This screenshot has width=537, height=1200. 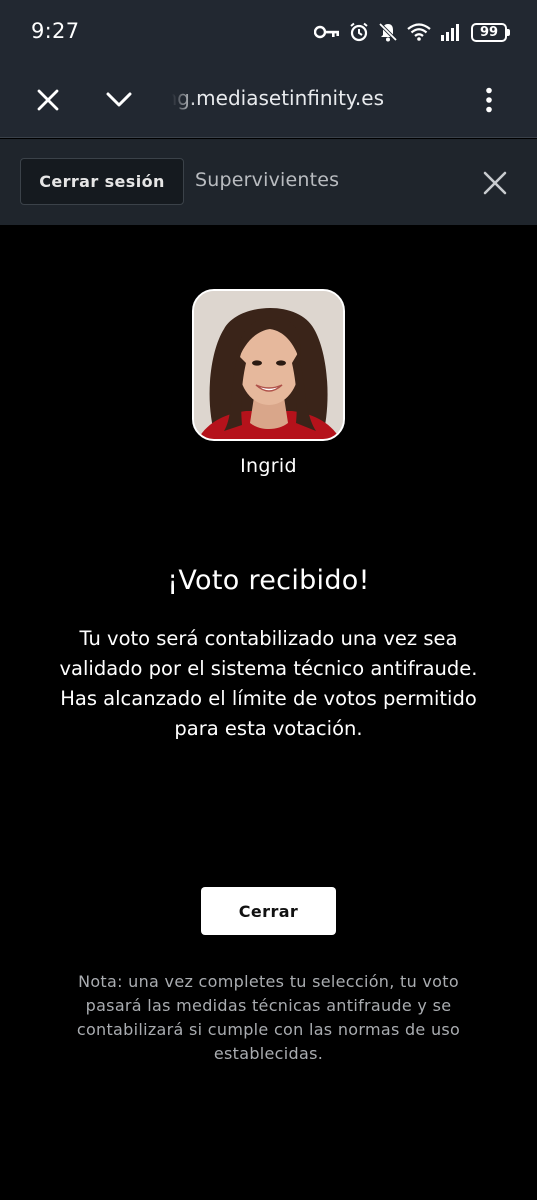 I want to click on more-vert-icon, so click(x=489, y=100).